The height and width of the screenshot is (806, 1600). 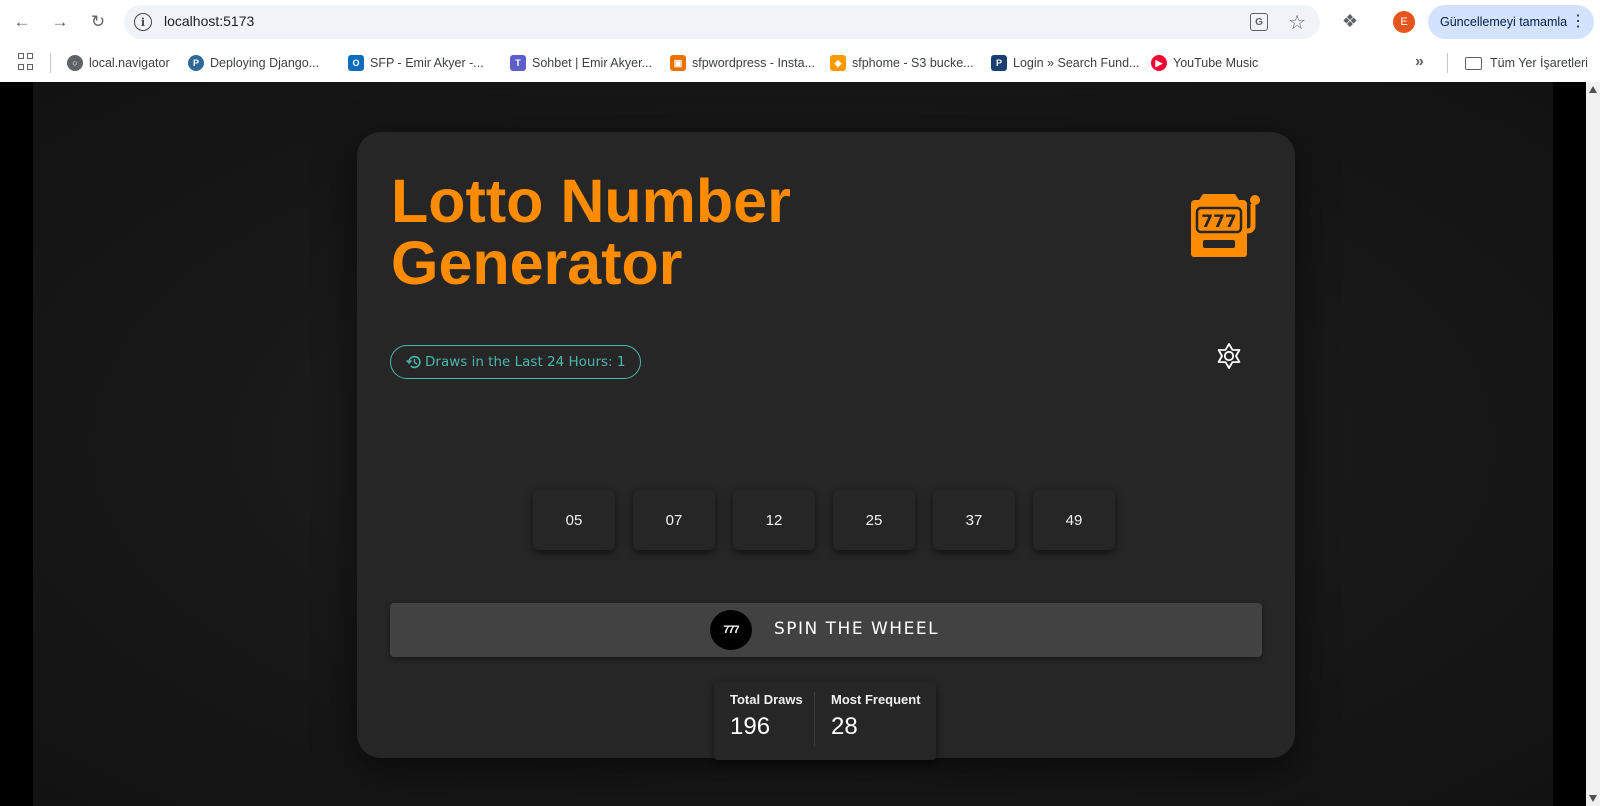 I want to click on number-ball-5: 37, so click(x=974, y=520).